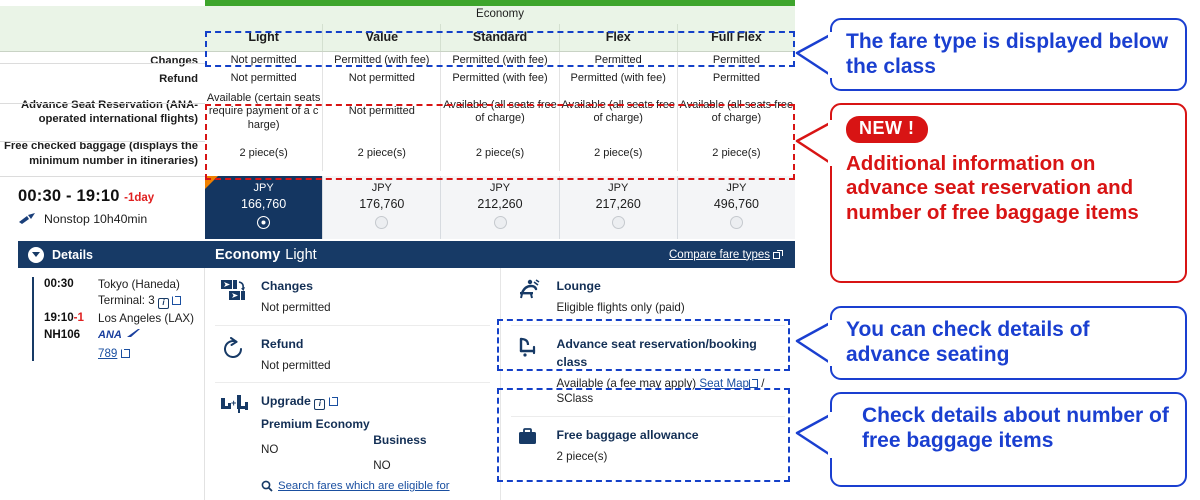 Image resolution: width=1200 pixels, height=500 pixels. Describe the element at coordinates (618, 222) in the screenshot. I see `radio-flex` at that location.